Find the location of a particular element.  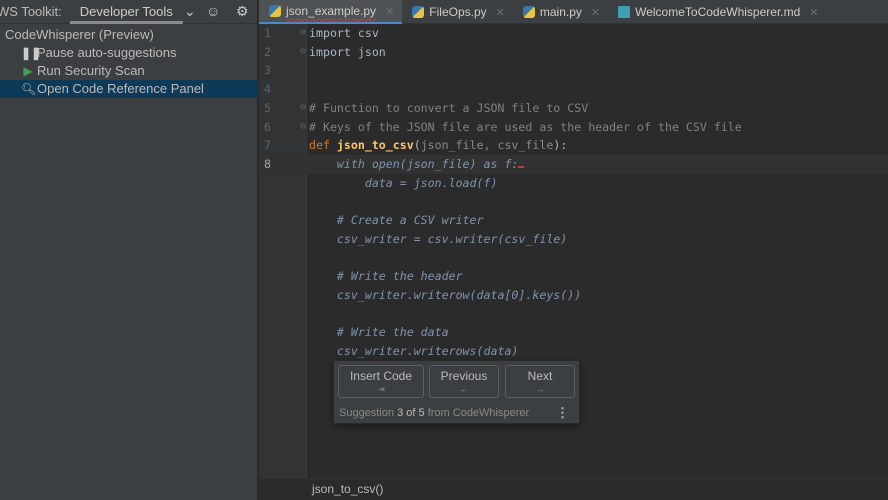

feedback-smiley-icon: ☺ is located at coordinates (213, 11).